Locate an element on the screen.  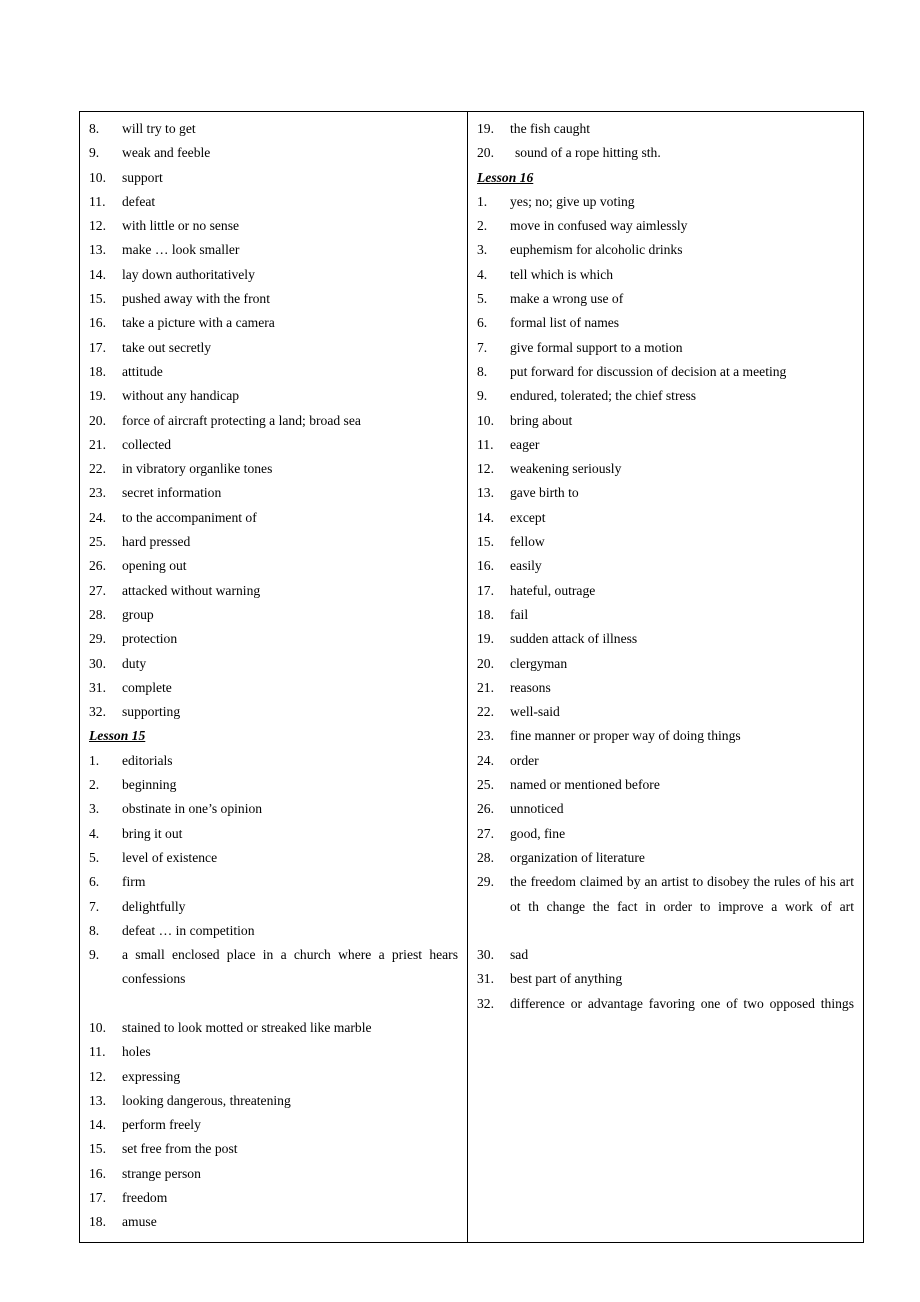
list-item: 19. sudden attack of illness is located at coordinates (665, 639).